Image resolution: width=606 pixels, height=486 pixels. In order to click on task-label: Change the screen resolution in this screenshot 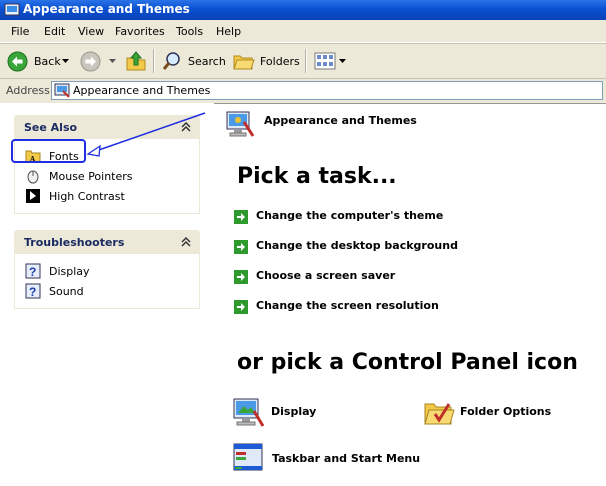, I will do `click(347, 305)`.